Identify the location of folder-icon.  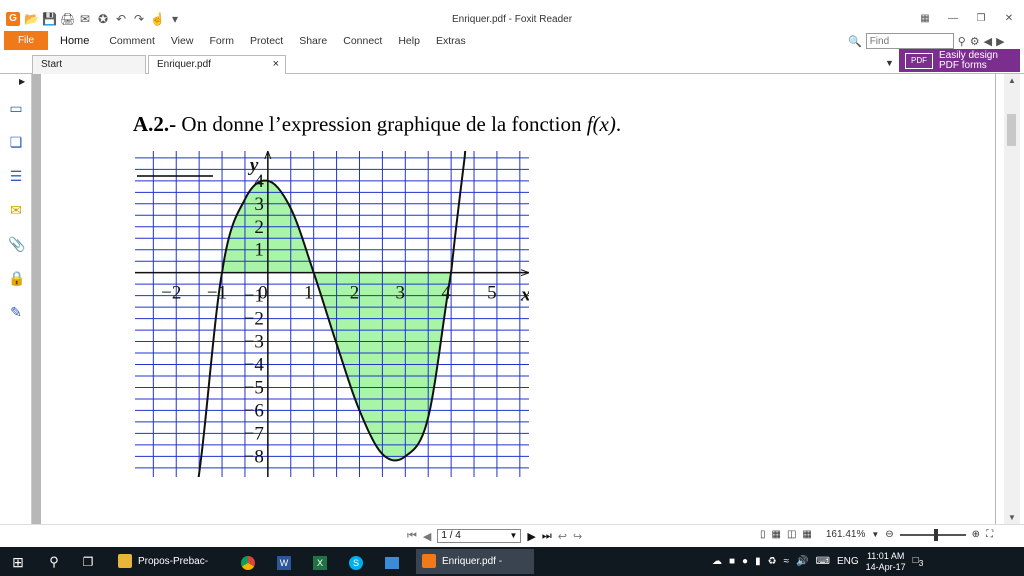
(125, 561).